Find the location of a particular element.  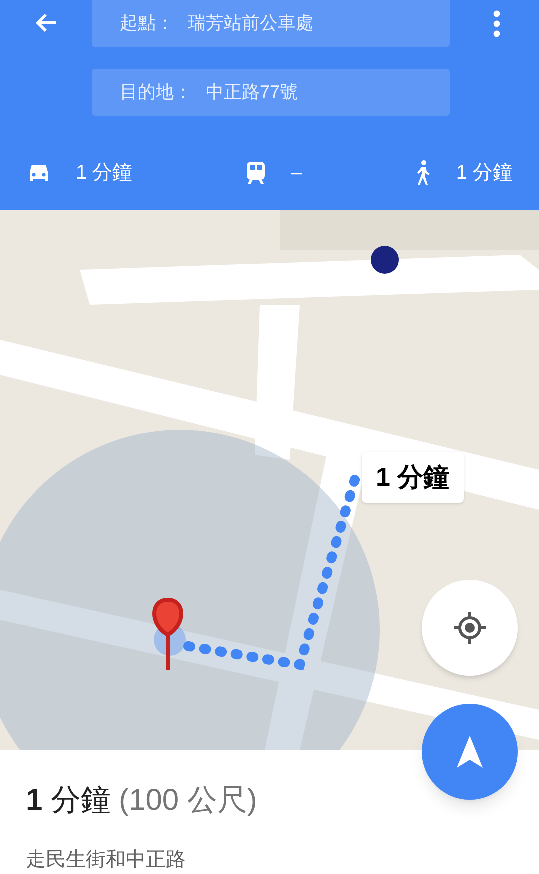

field-value: 瑞芳站前公車處 is located at coordinates (251, 23).